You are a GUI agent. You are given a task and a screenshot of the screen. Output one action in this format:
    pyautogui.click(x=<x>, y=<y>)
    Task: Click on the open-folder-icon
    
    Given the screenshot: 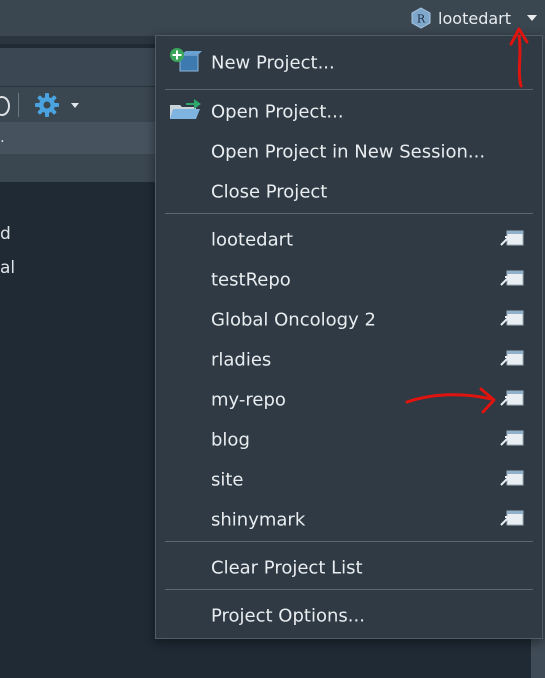 What is the action you would take?
    pyautogui.click(x=185, y=112)
    